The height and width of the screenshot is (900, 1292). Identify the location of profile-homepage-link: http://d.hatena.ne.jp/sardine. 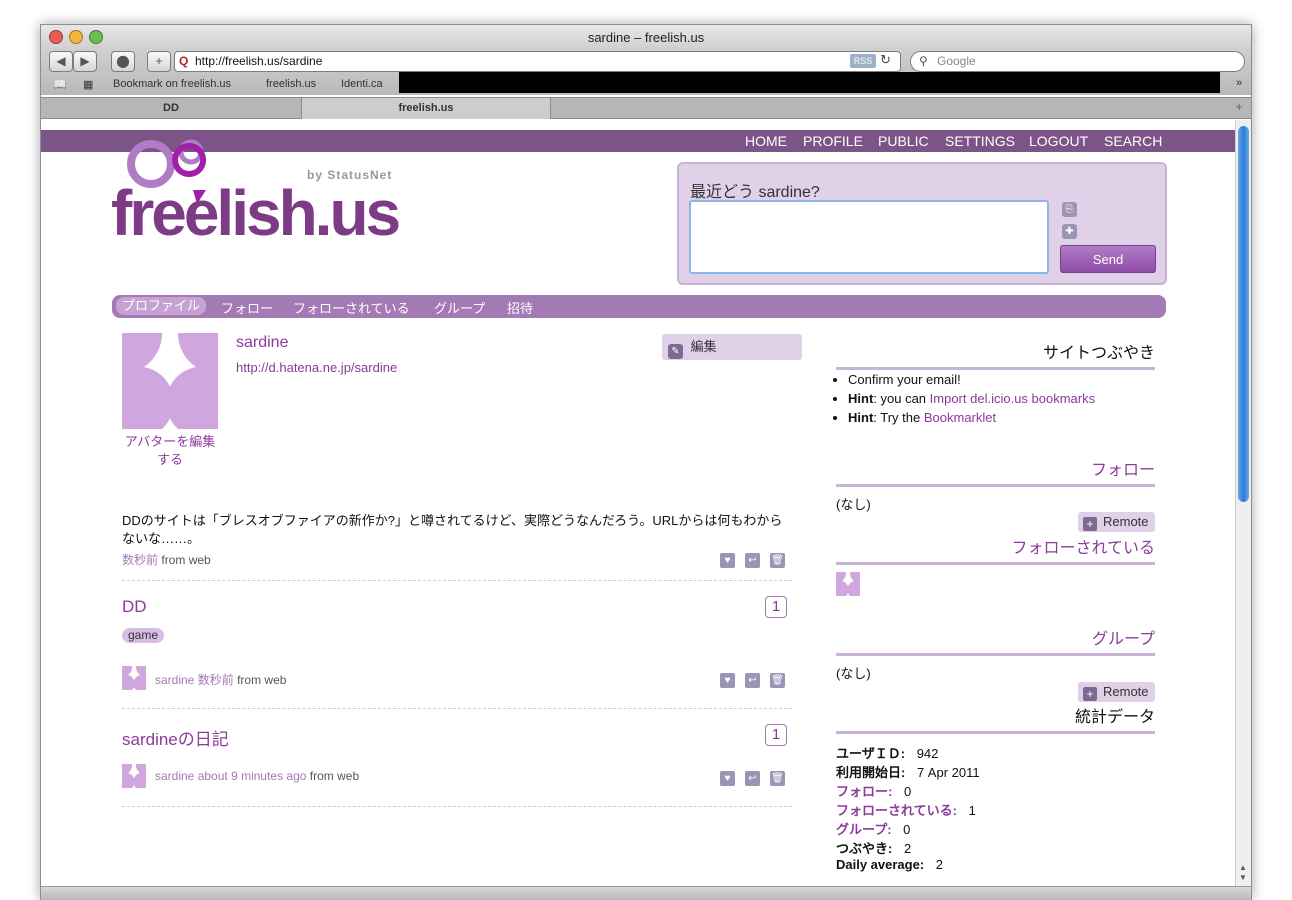
(316, 367).